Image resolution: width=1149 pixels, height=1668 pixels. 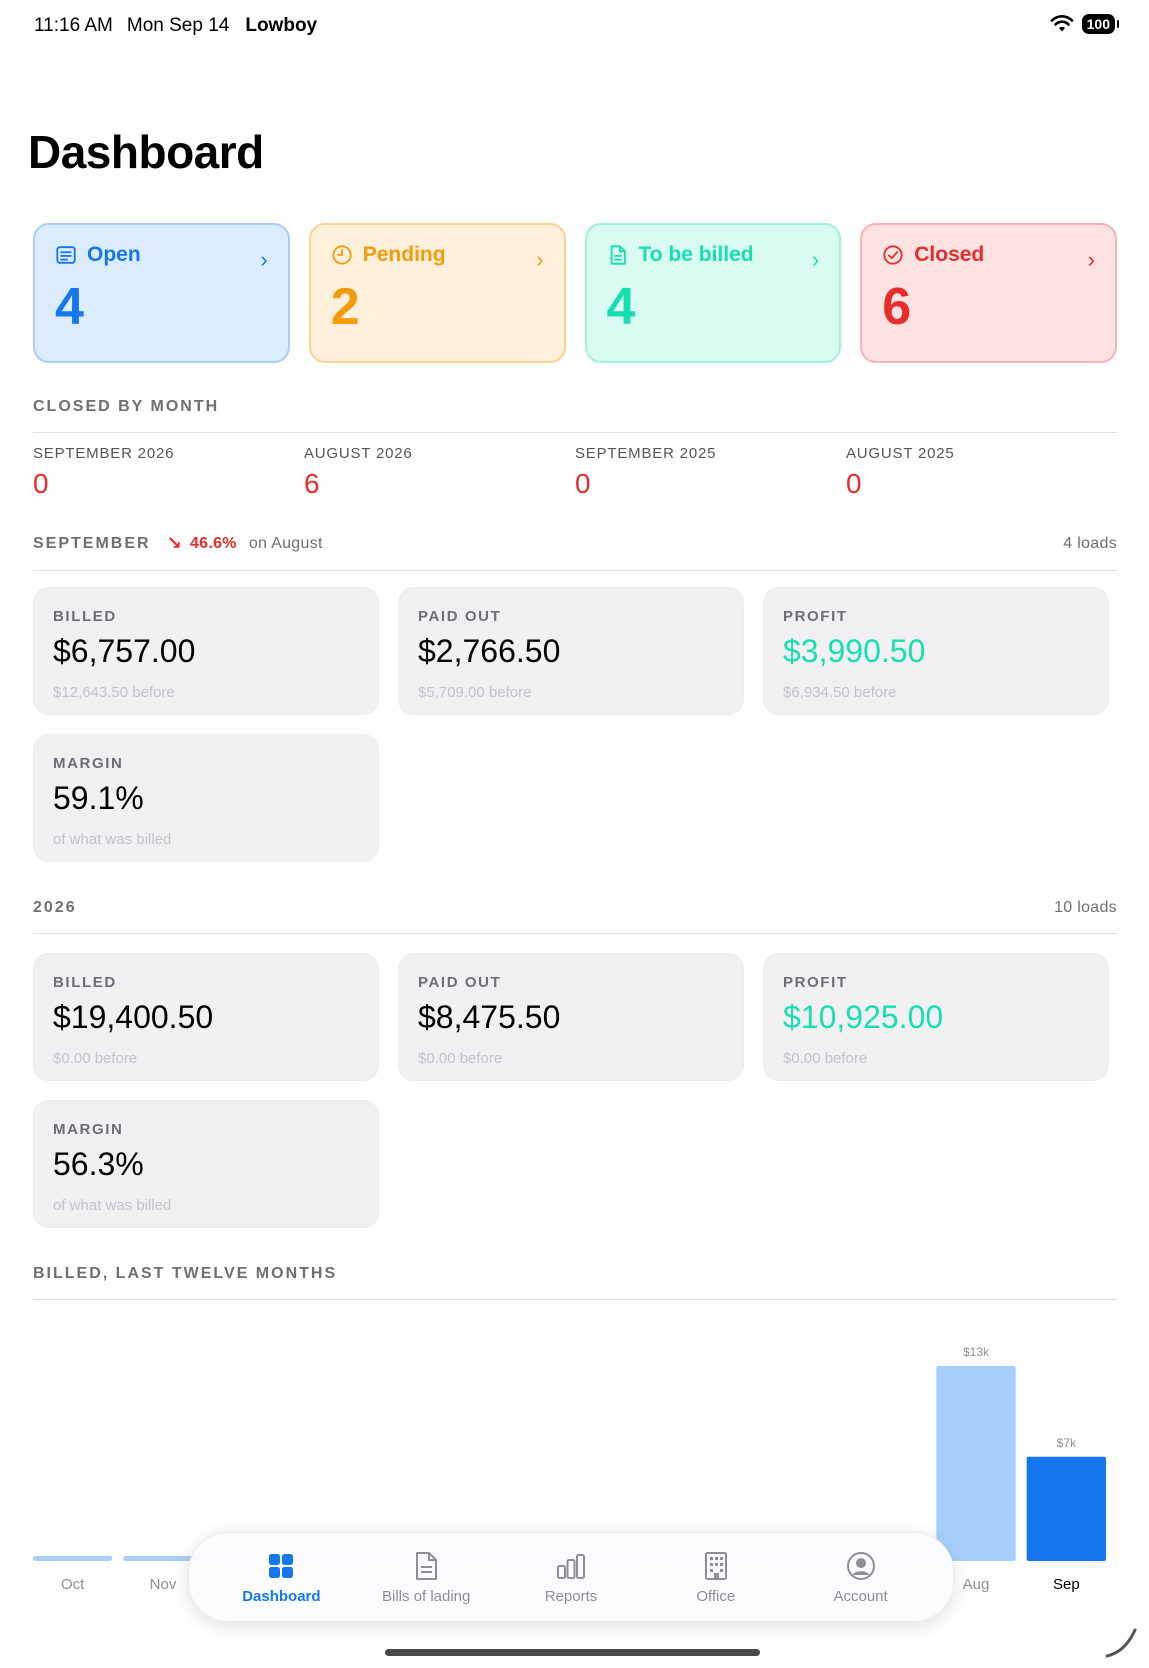 I want to click on document-icon, so click(x=427, y=1565).